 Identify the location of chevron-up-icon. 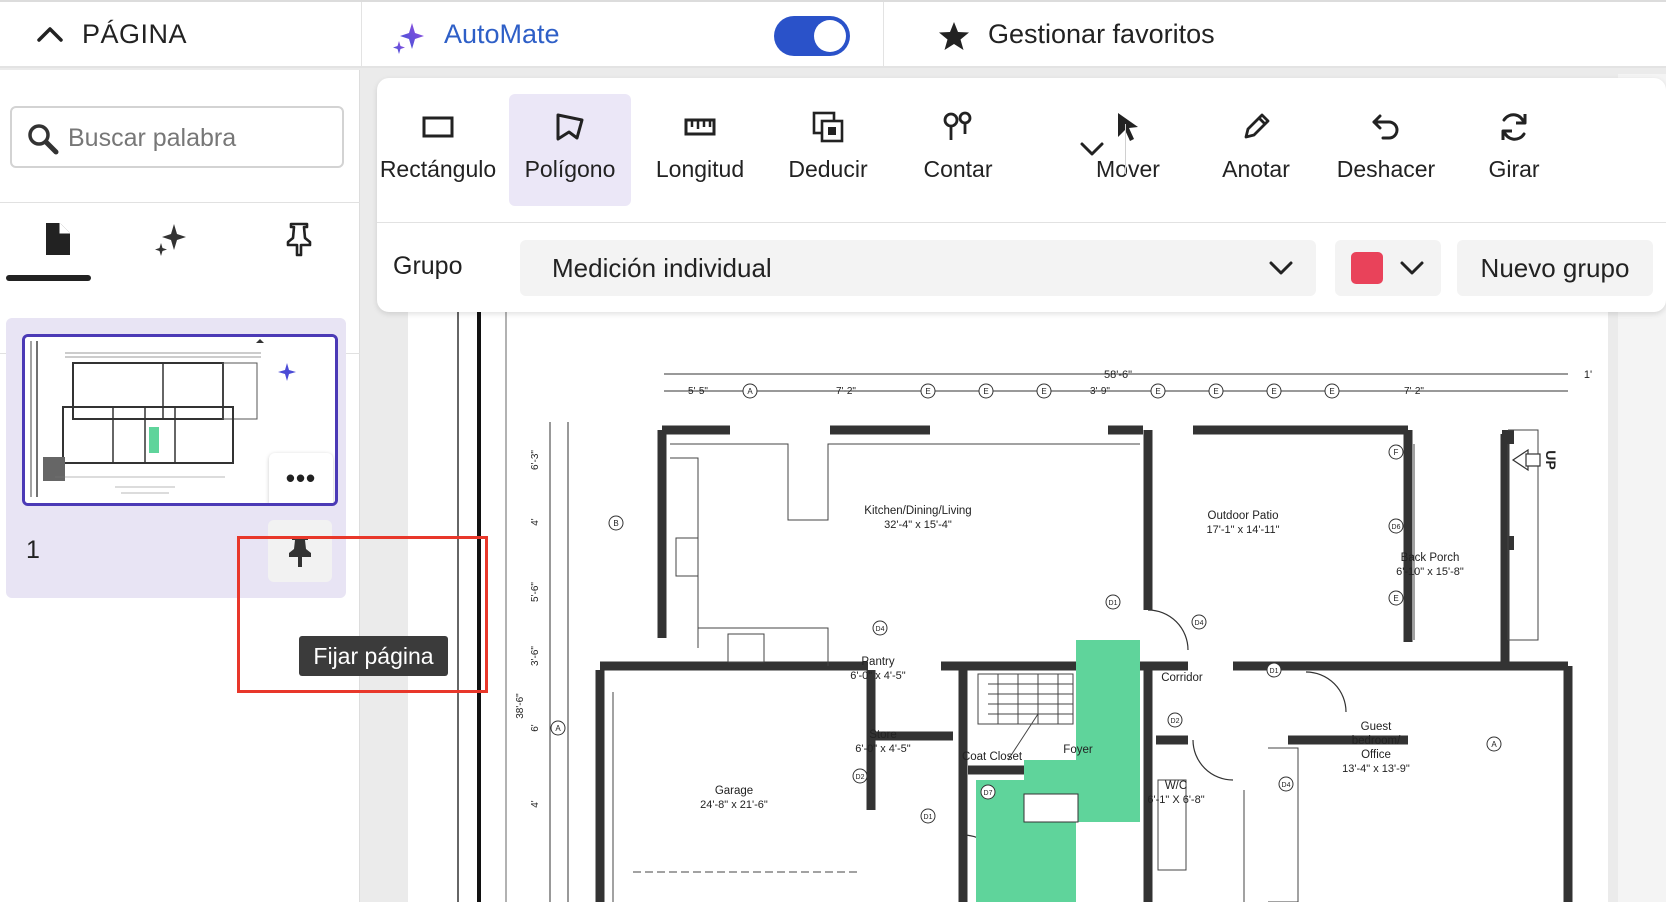
(50, 34).